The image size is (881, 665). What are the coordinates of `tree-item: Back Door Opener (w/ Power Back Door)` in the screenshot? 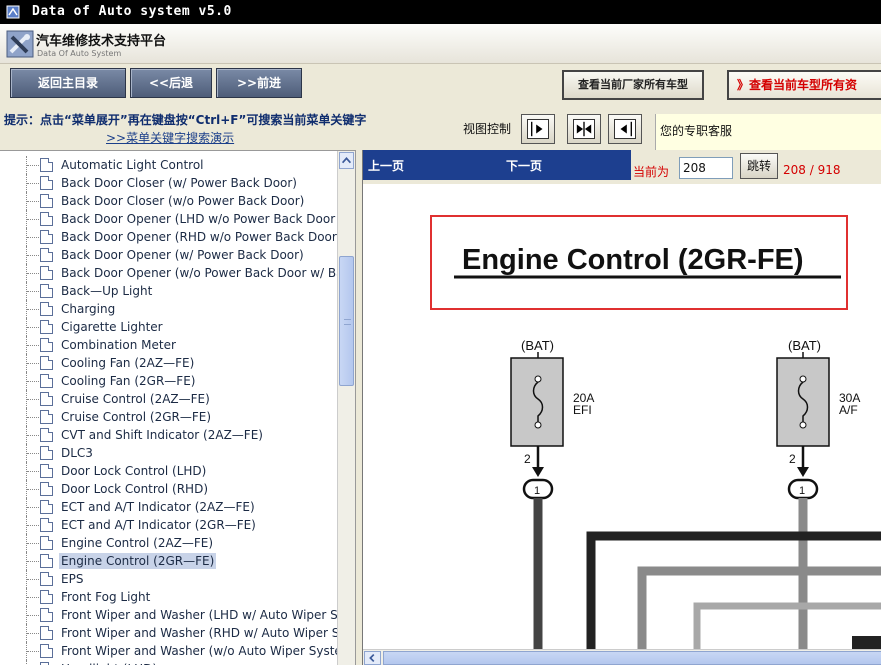 It's located at (168, 255).